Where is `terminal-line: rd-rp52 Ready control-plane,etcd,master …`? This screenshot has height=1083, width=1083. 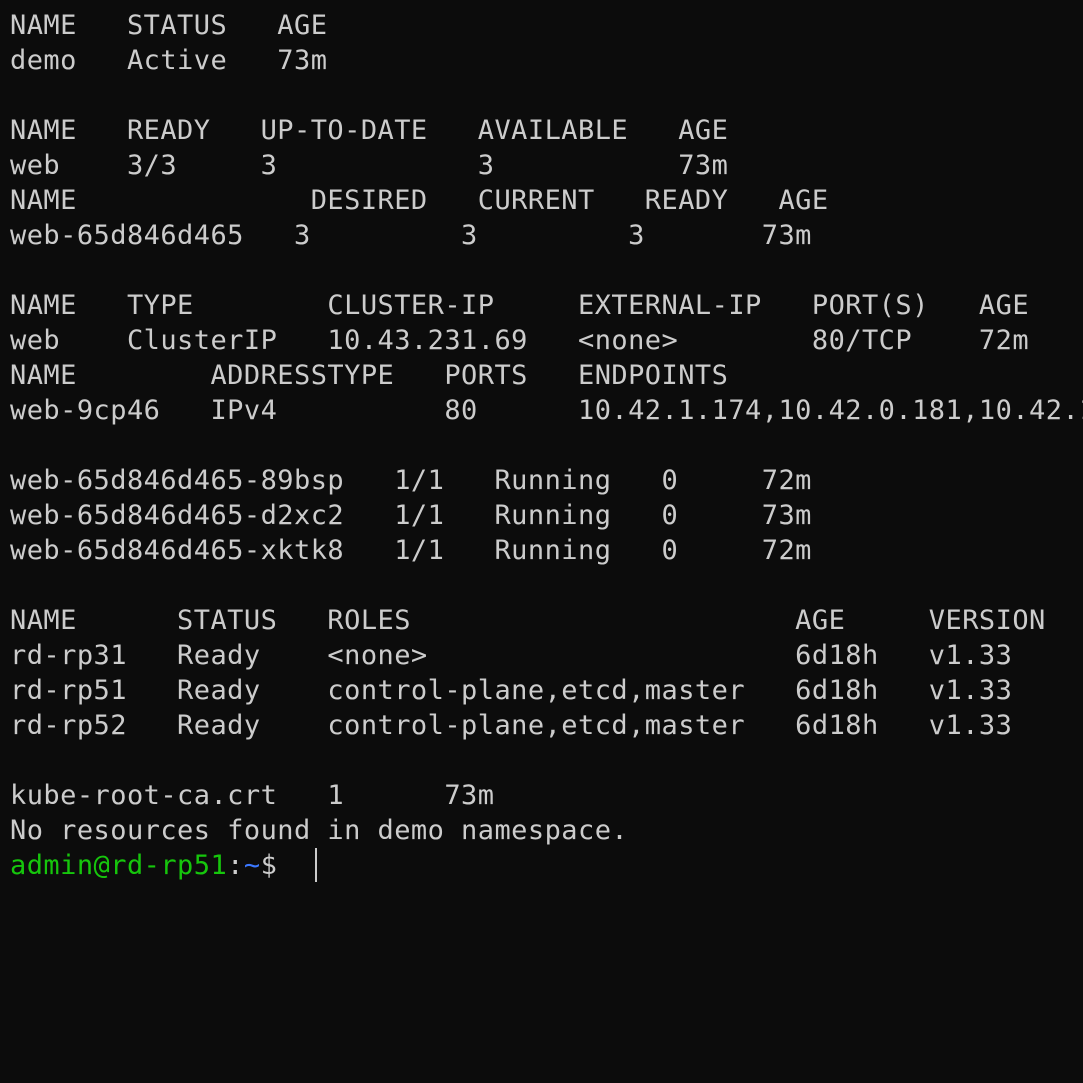 terminal-line: rd-rp52 Ready control-plane,etcd,master … is located at coordinates (511, 725).